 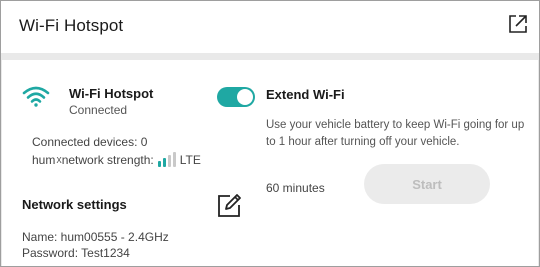 I want to click on hotspot-name: Wi-Fi Hotspot, so click(x=111, y=93).